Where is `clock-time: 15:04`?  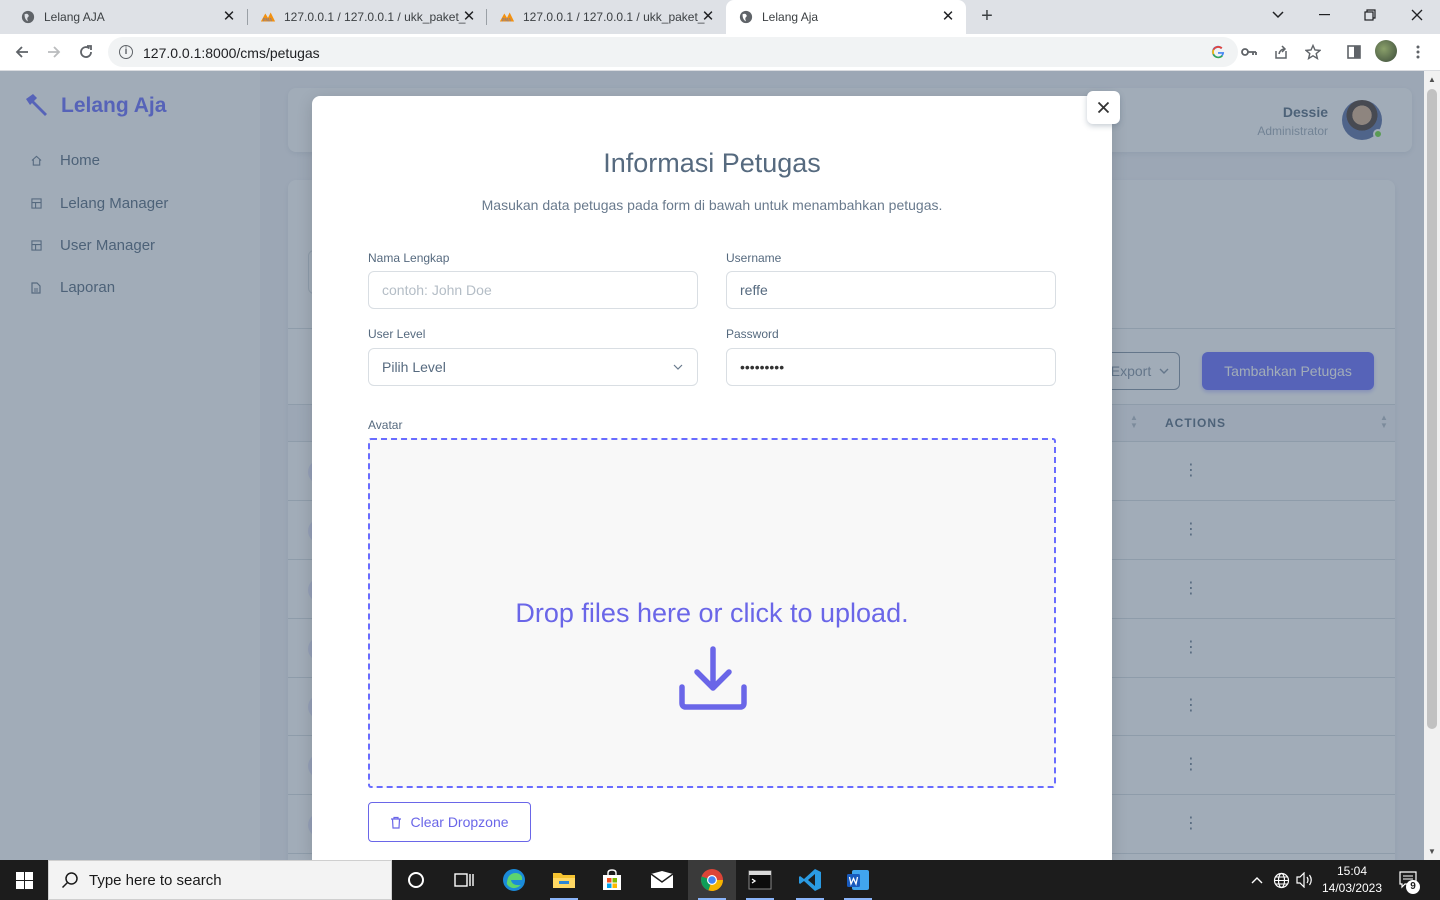 clock-time: 15:04 is located at coordinates (1352, 871).